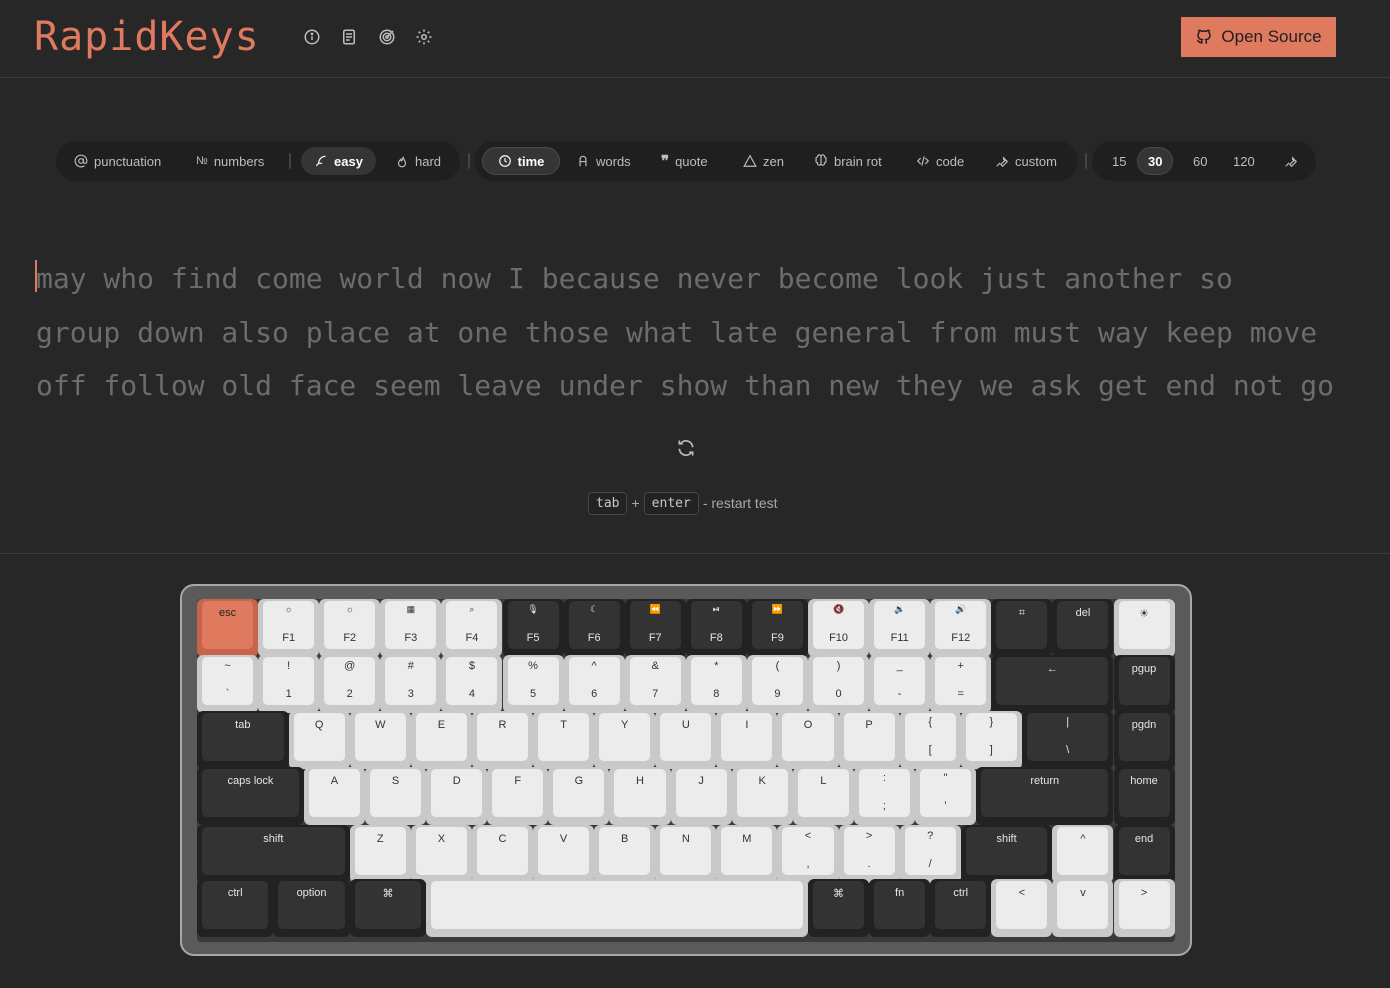 The height and width of the screenshot is (988, 1390). What do you see at coordinates (961, 684) in the screenshot?
I see `key: + =` at bounding box center [961, 684].